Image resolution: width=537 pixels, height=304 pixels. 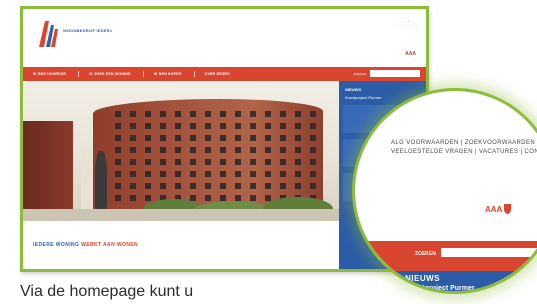 What do you see at coordinates (378, 29) in the screenshot?
I see `top-link-line: ········ ··· ····` at bounding box center [378, 29].